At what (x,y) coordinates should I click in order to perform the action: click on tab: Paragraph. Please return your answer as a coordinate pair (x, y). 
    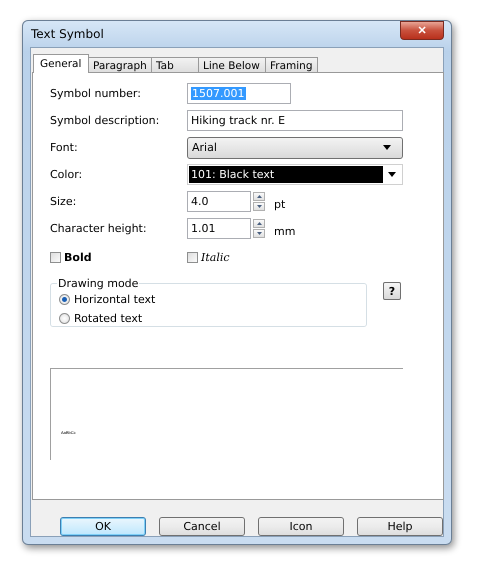
    Looking at the image, I should click on (120, 65).